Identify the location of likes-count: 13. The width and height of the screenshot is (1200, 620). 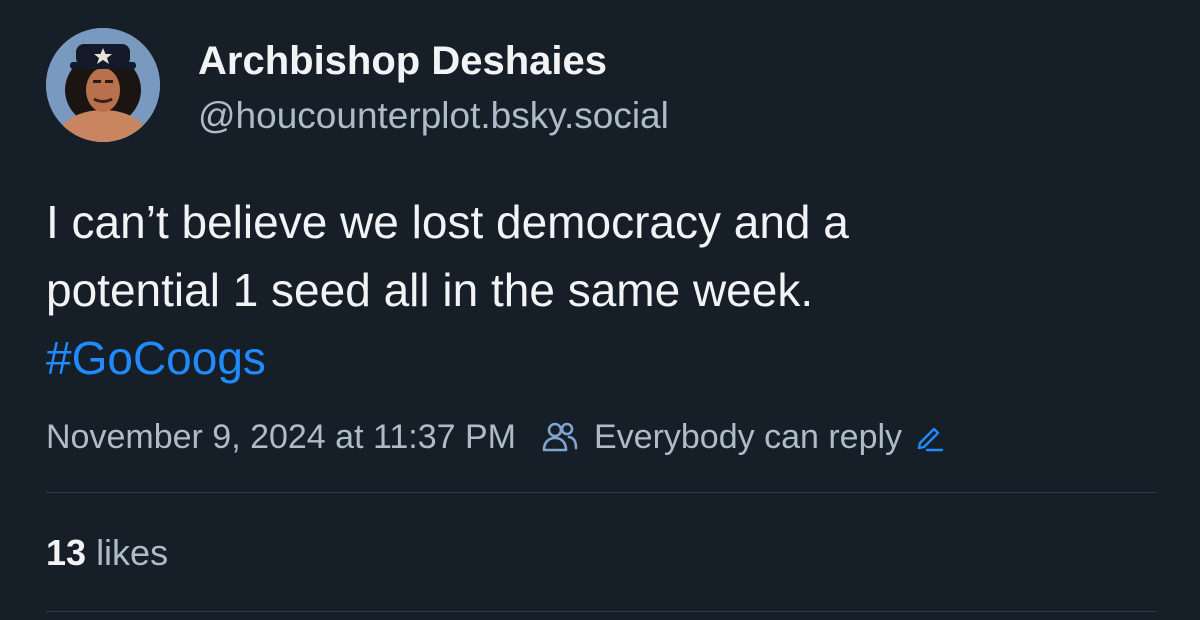
(66, 552).